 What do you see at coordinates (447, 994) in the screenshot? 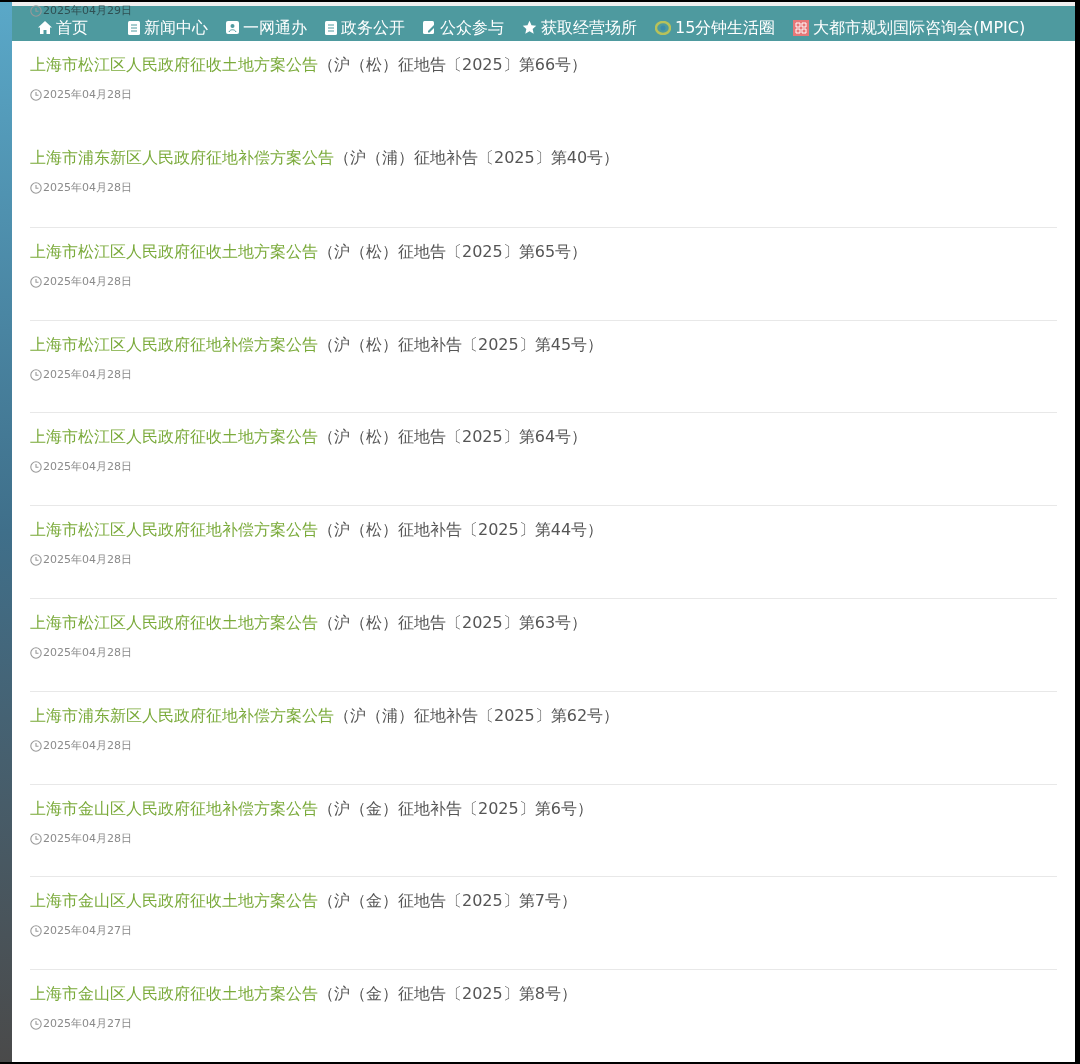
I see `notice-number: （沪（金）征地告〔2025〕第8号）` at bounding box center [447, 994].